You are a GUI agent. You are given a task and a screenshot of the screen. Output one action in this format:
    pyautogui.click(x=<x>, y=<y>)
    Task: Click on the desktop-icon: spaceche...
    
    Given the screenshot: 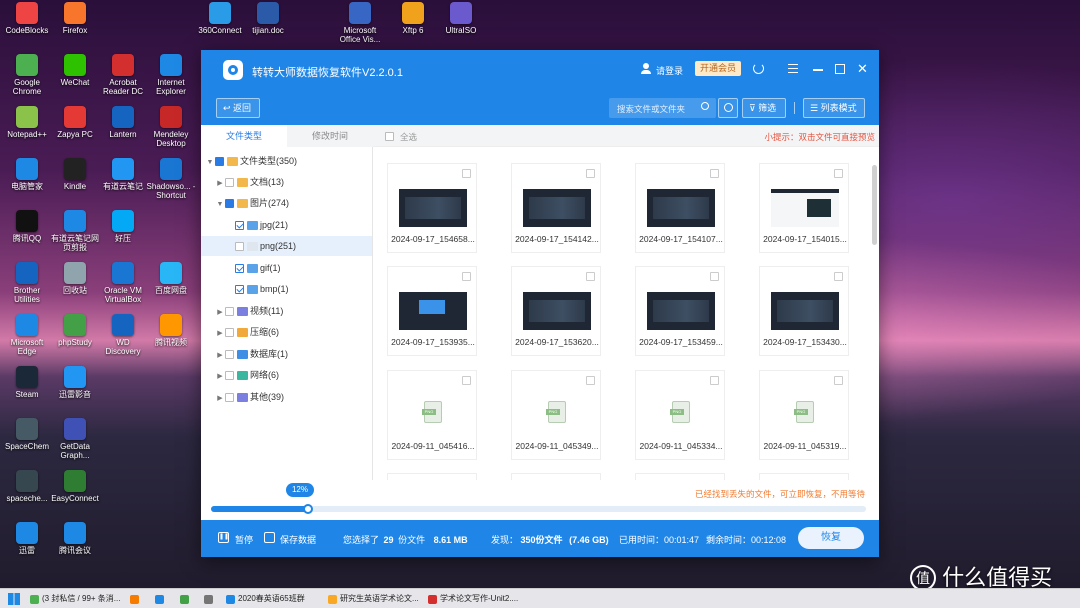 What is the action you would take?
    pyautogui.click(x=27, y=486)
    